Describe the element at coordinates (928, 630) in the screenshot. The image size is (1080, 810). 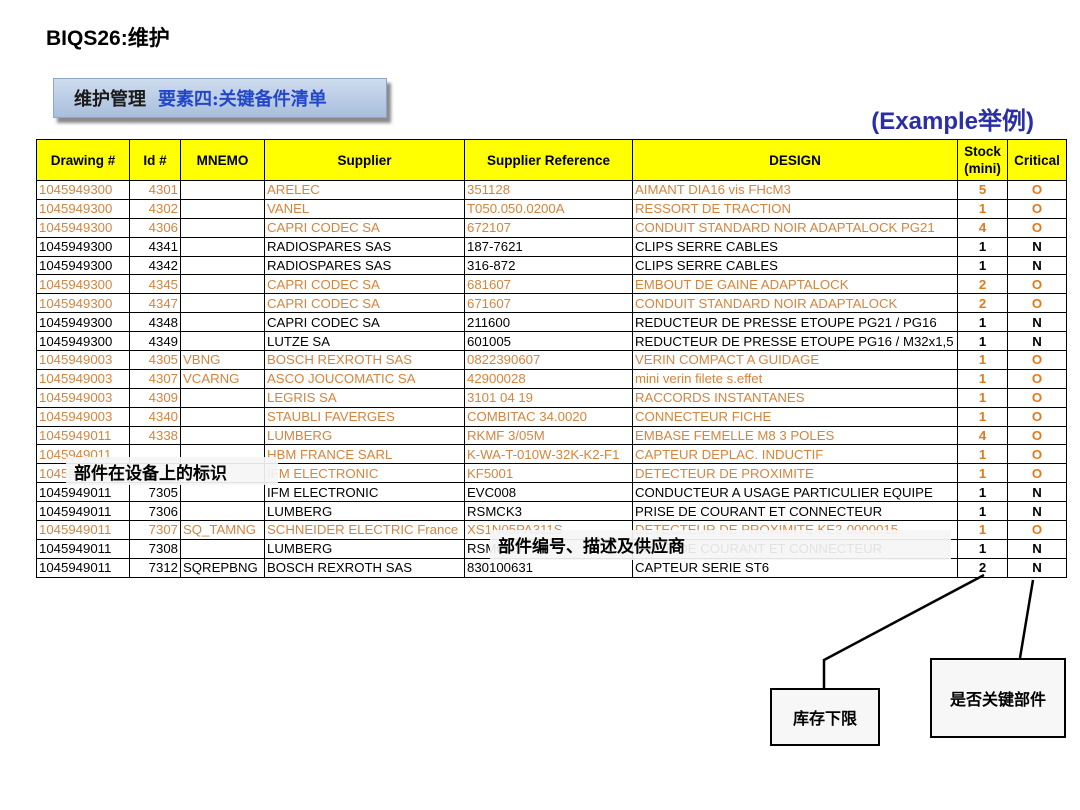
I see `callout-lines` at that location.